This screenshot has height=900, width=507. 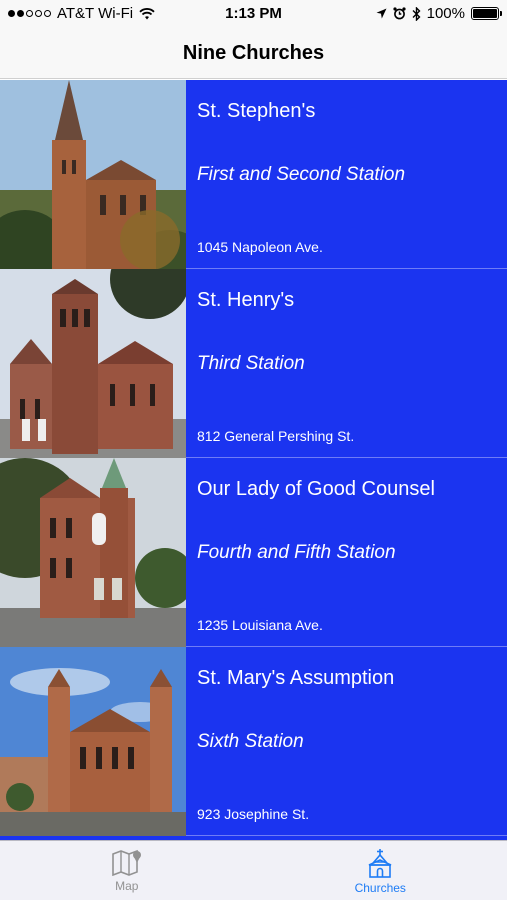 I want to click on church-address: 1235 Louisiana Ave., so click(x=260, y=625).